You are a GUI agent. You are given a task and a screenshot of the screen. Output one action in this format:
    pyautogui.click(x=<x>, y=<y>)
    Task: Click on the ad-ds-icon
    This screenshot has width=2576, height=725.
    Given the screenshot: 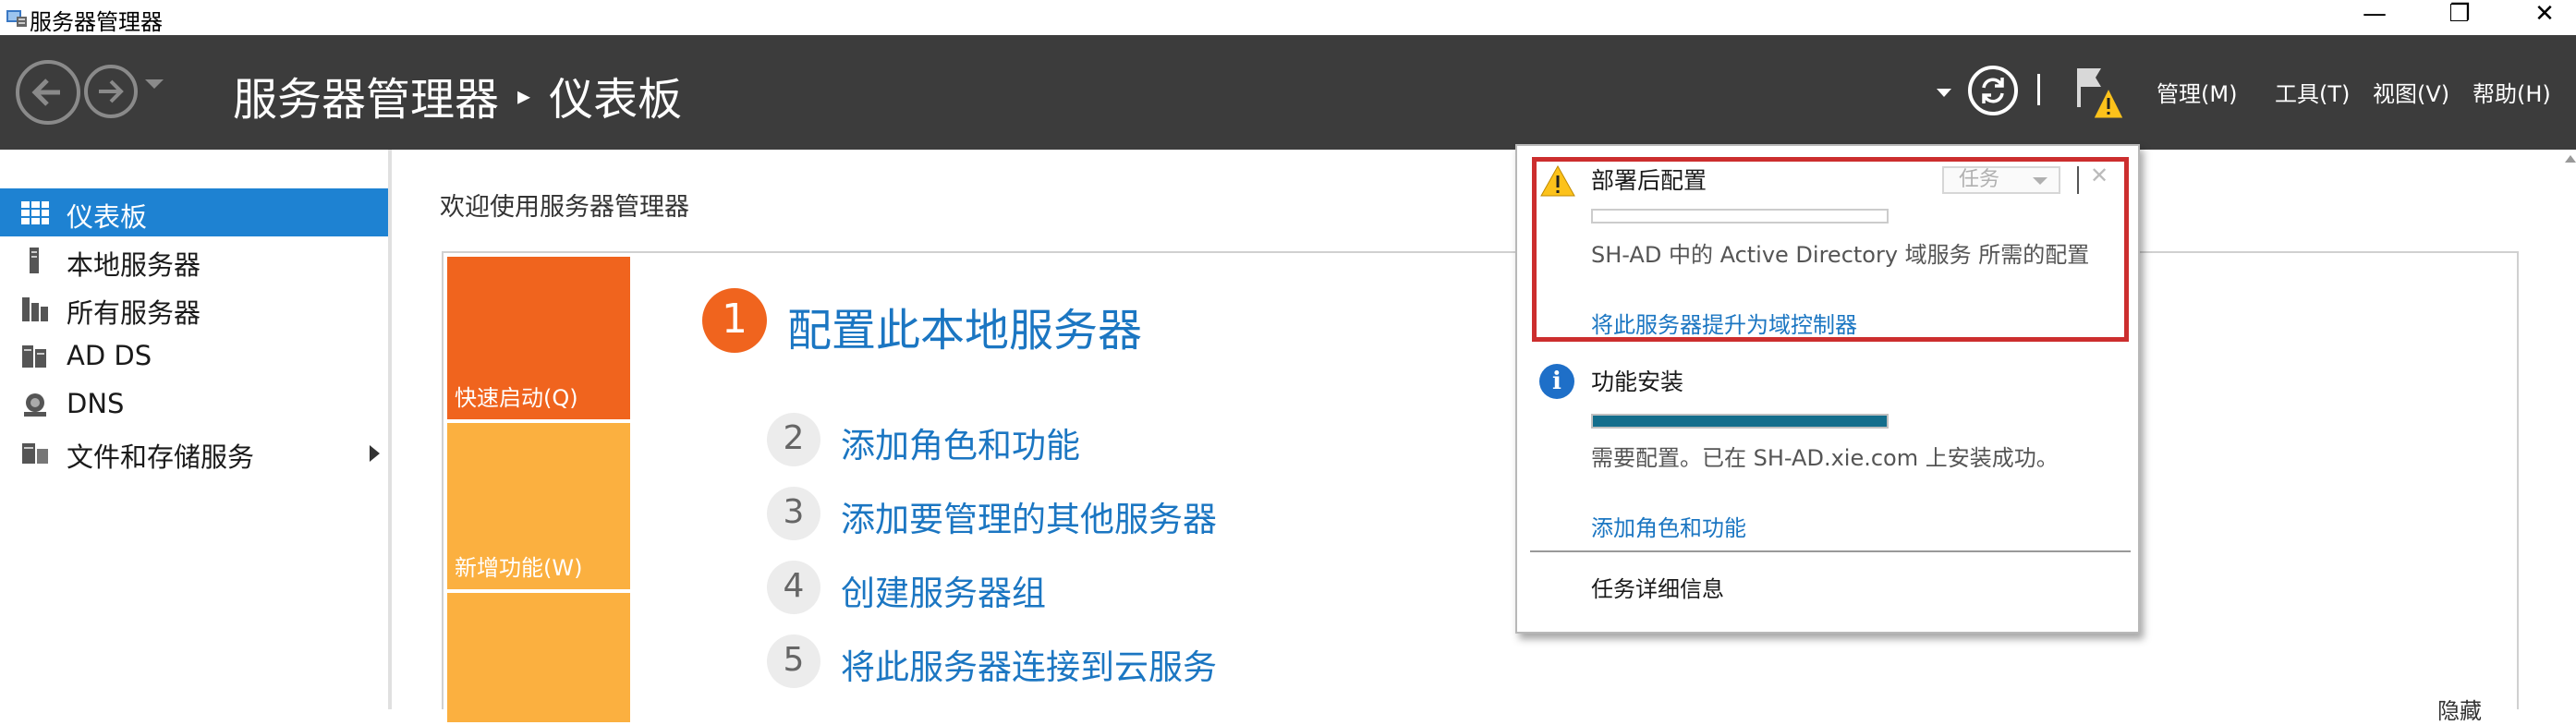 What is the action you would take?
    pyautogui.click(x=34, y=356)
    